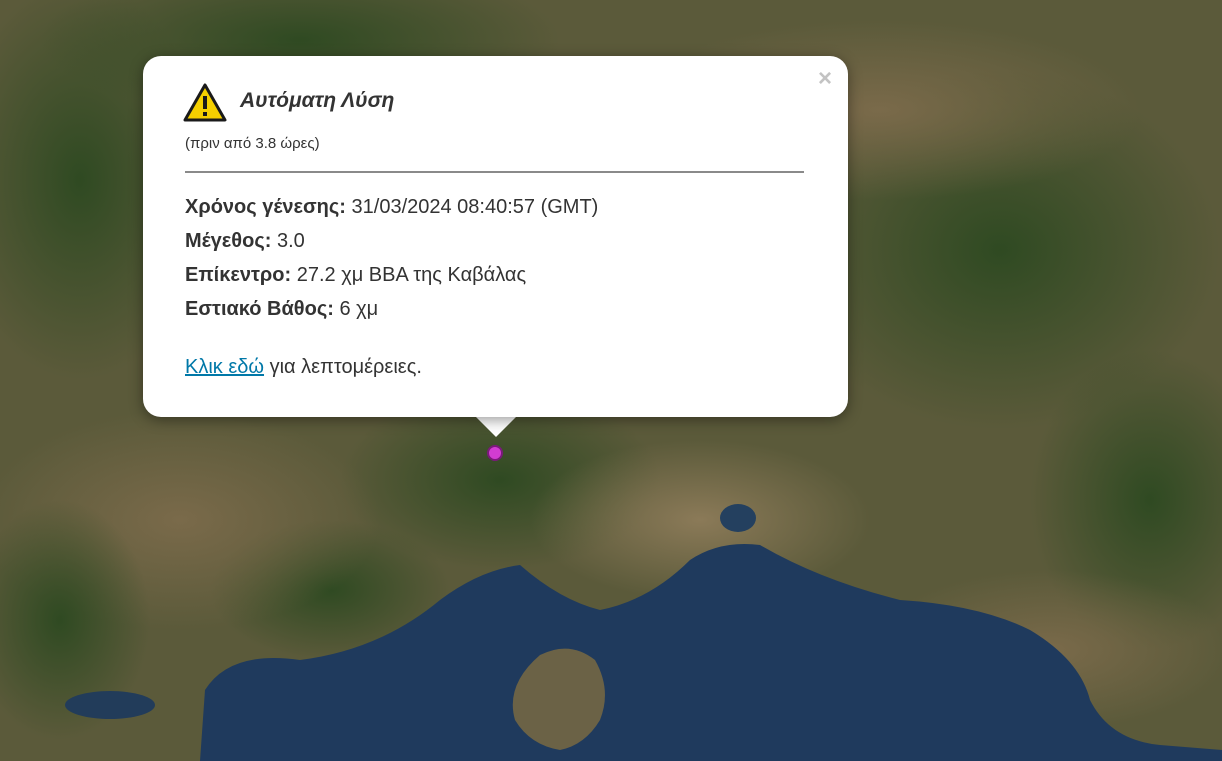  What do you see at coordinates (345, 367) in the screenshot?
I see `details-suffix: για λεπτομέρειες.` at bounding box center [345, 367].